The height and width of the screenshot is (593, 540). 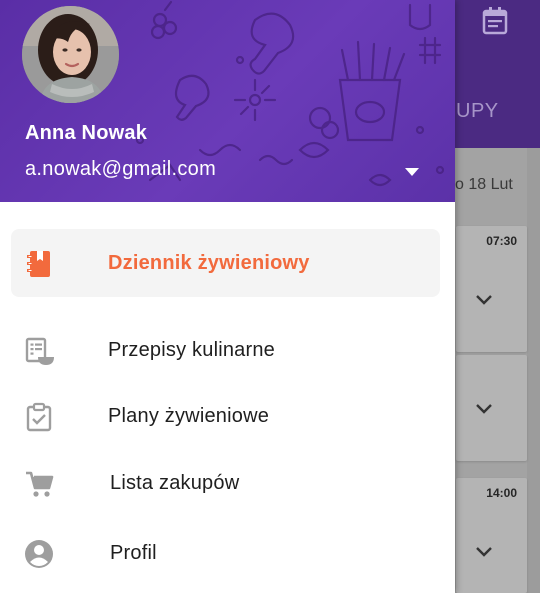 I want to click on user-name: Anna Nowak, so click(x=86, y=133).